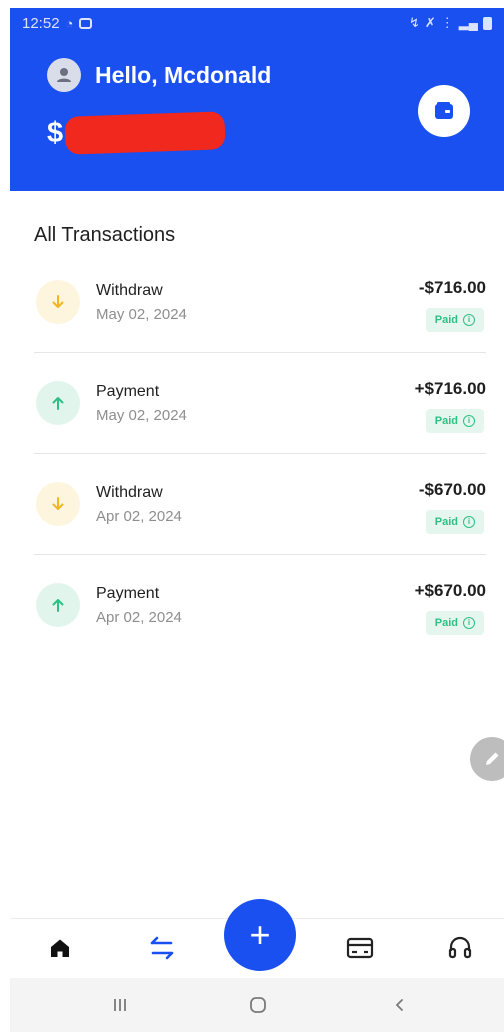 This screenshot has width=504, height=1032. What do you see at coordinates (252, 605) in the screenshot?
I see `transaction-row: Payment Apr 02, 2024 +$670.00 Paid i` at bounding box center [252, 605].